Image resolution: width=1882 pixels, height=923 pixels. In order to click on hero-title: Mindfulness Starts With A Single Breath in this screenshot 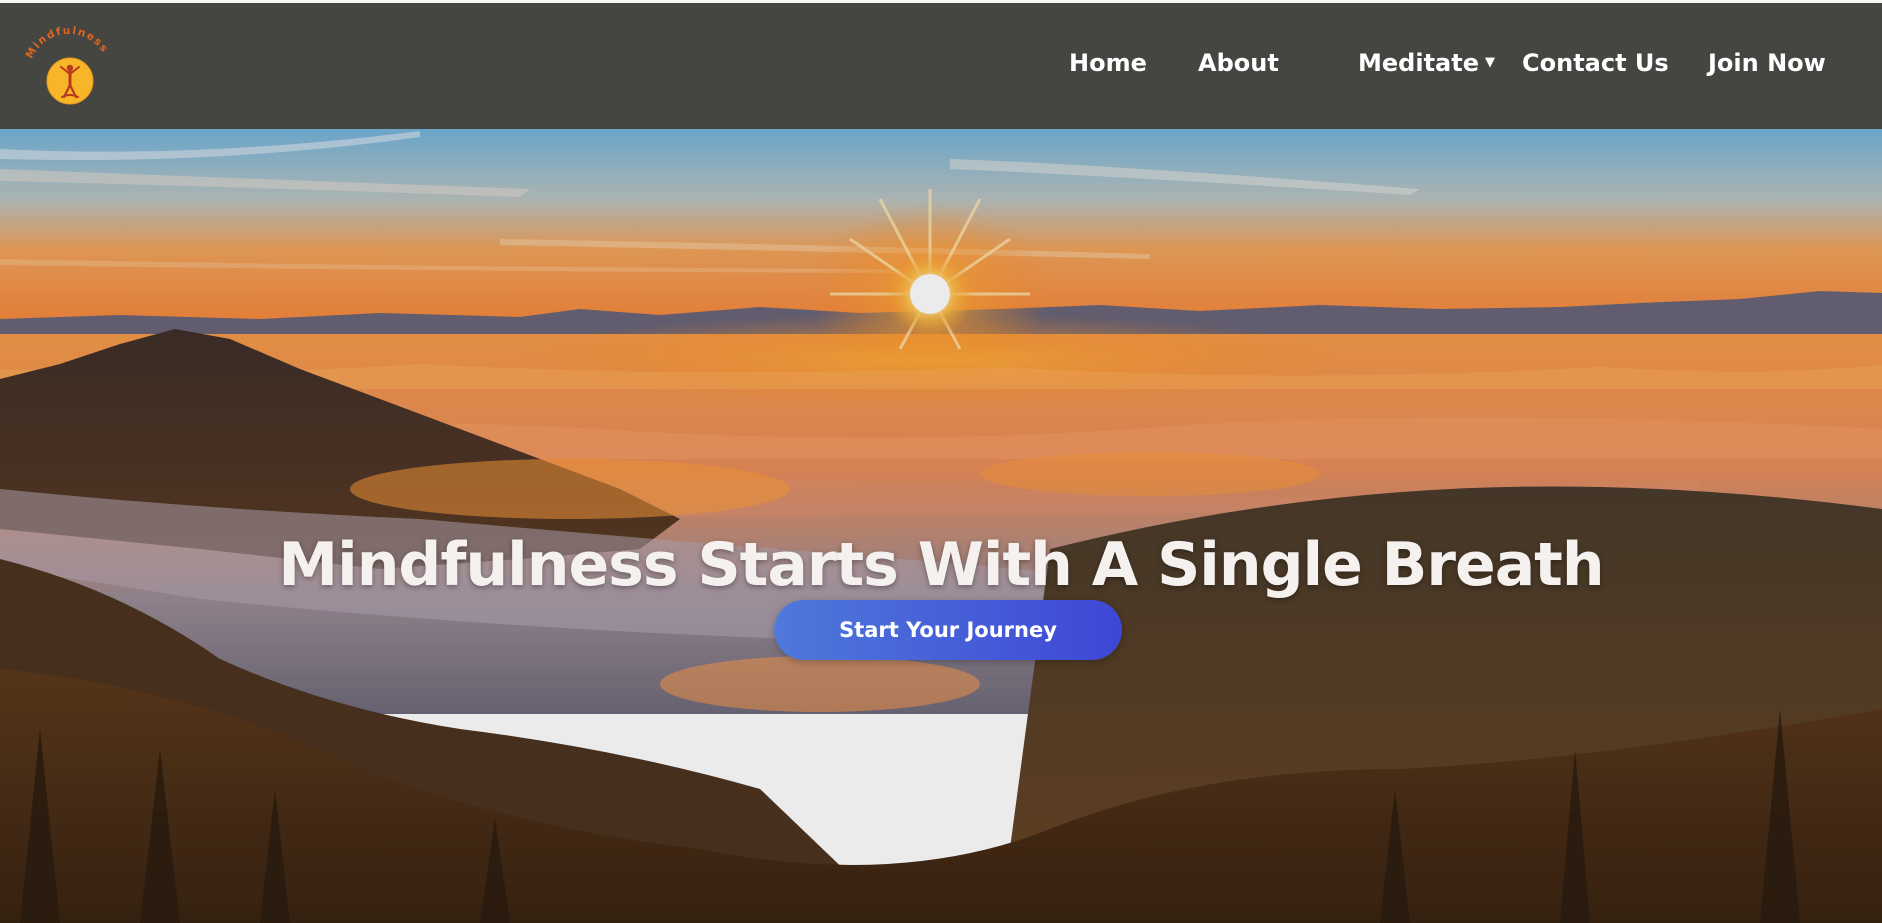, I will do `click(941, 565)`.